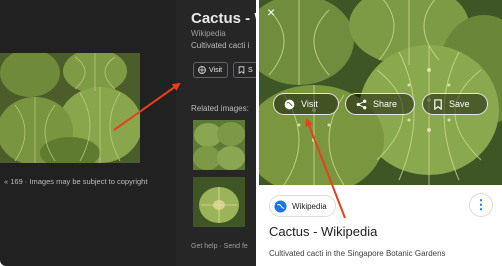  What do you see at coordinates (481, 205) in the screenshot?
I see `more-options-icon: ⋮` at bounding box center [481, 205].